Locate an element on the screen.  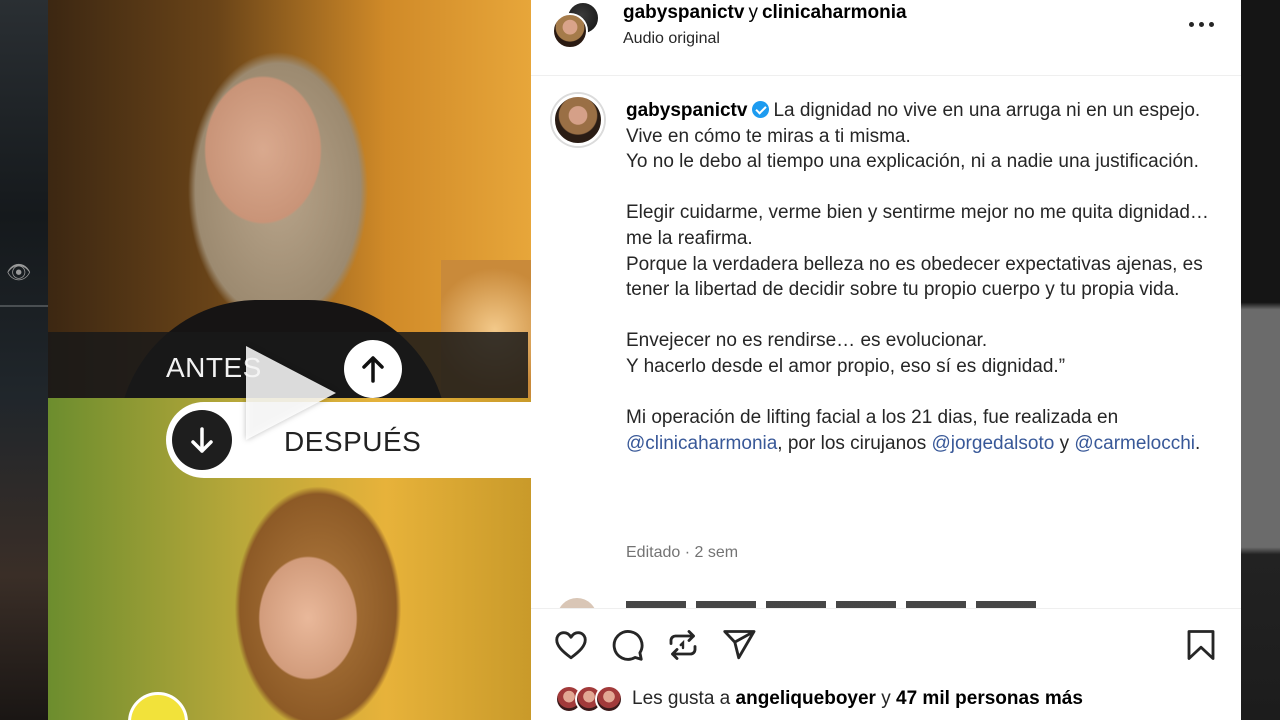
send-icon is located at coordinates (741, 647).